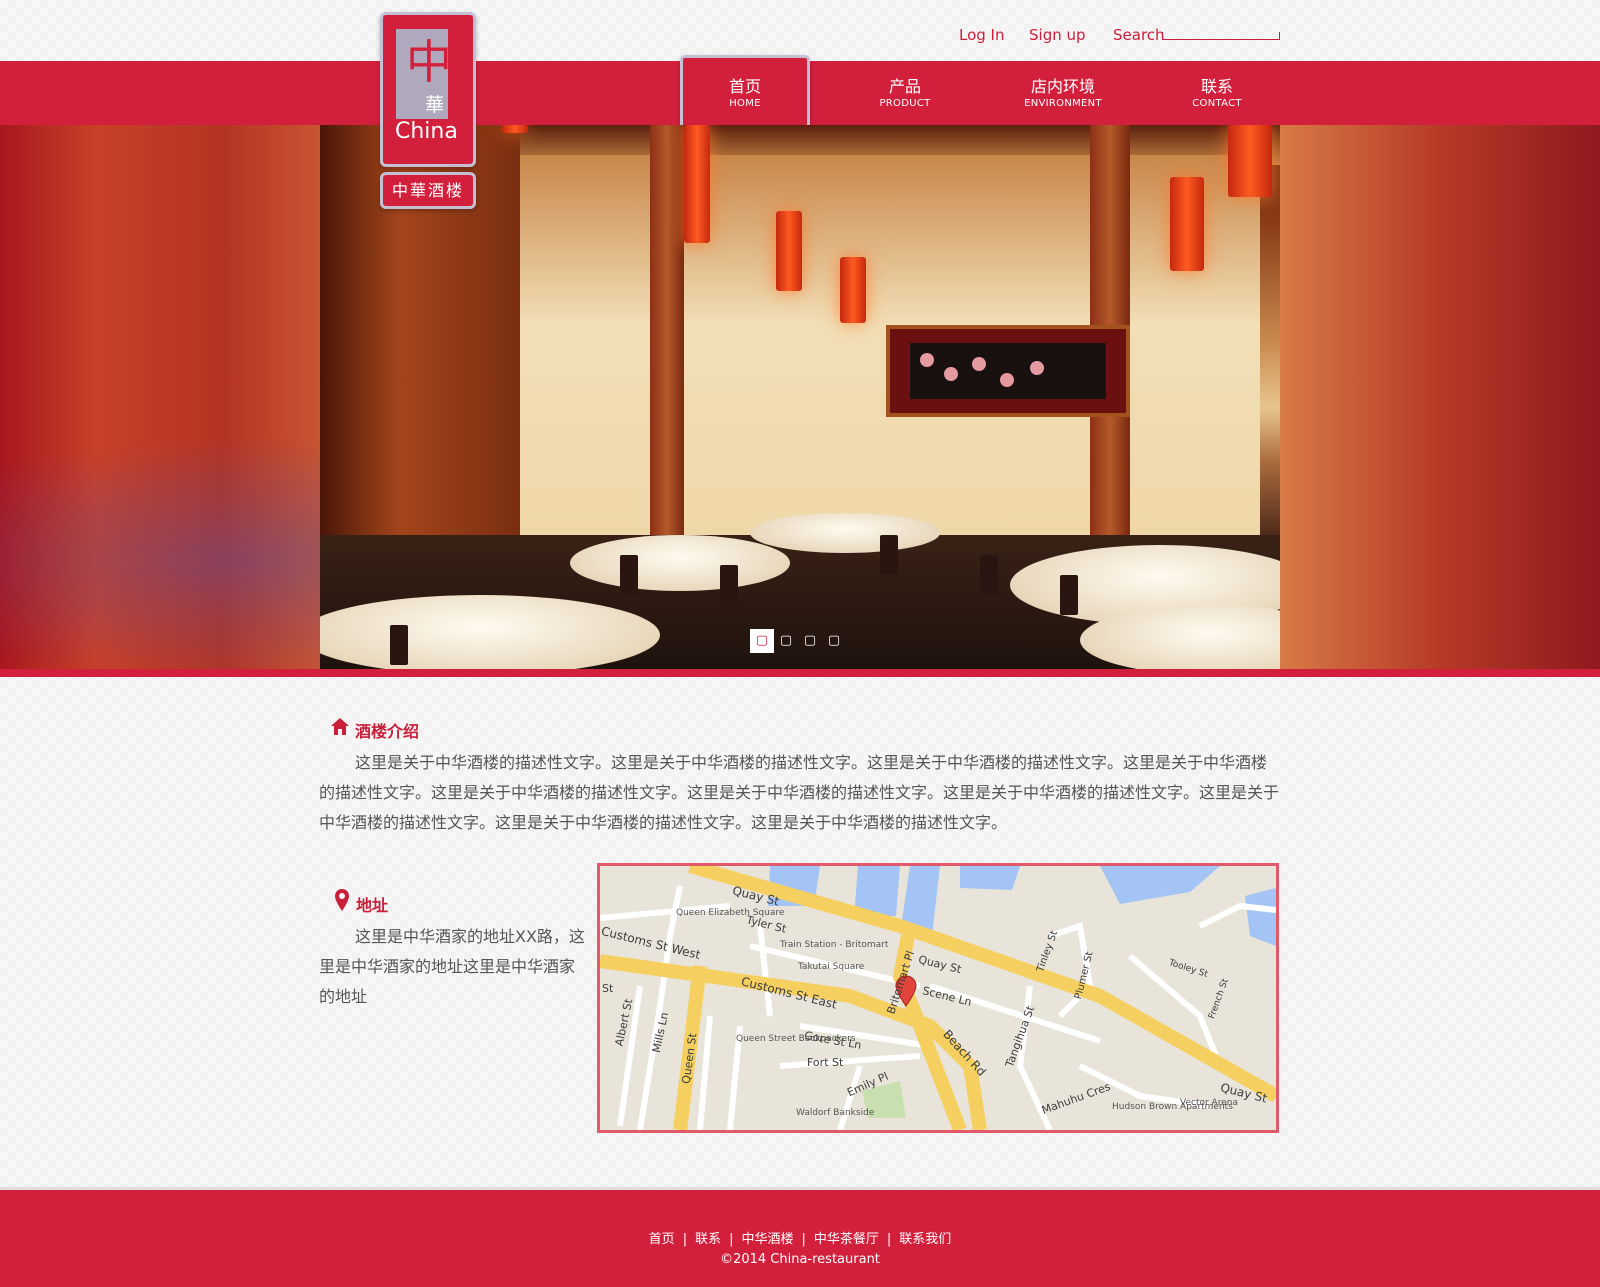 The width and height of the screenshot is (1600, 1287). I want to click on nav-contact: 联系 CONTACT, so click(1217, 93).